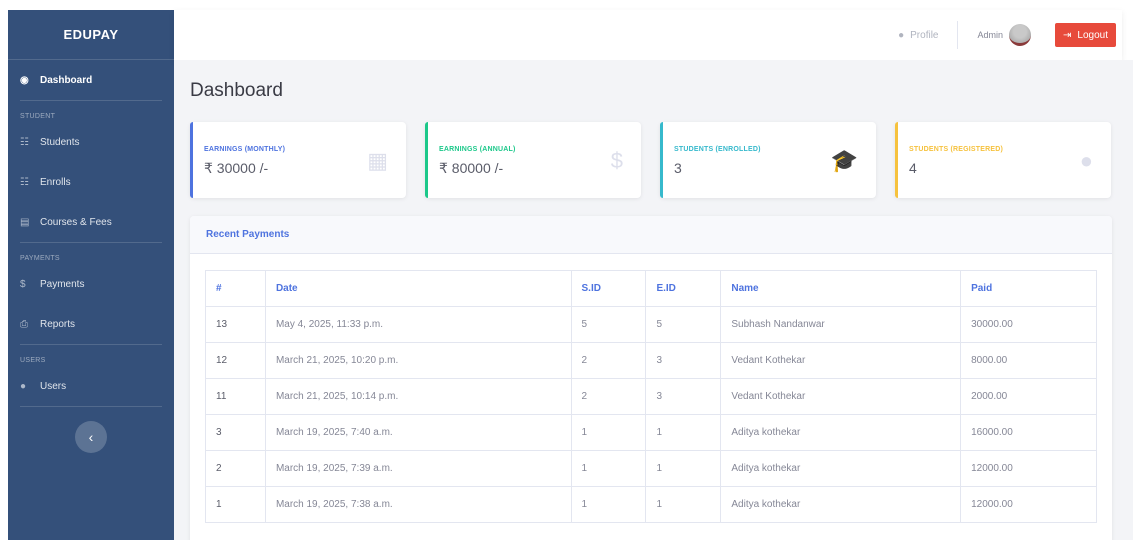  What do you see at coordinates (608, 324) in the screenshot?
I see `cell-sid: 5` at bounding box center [608, 324].